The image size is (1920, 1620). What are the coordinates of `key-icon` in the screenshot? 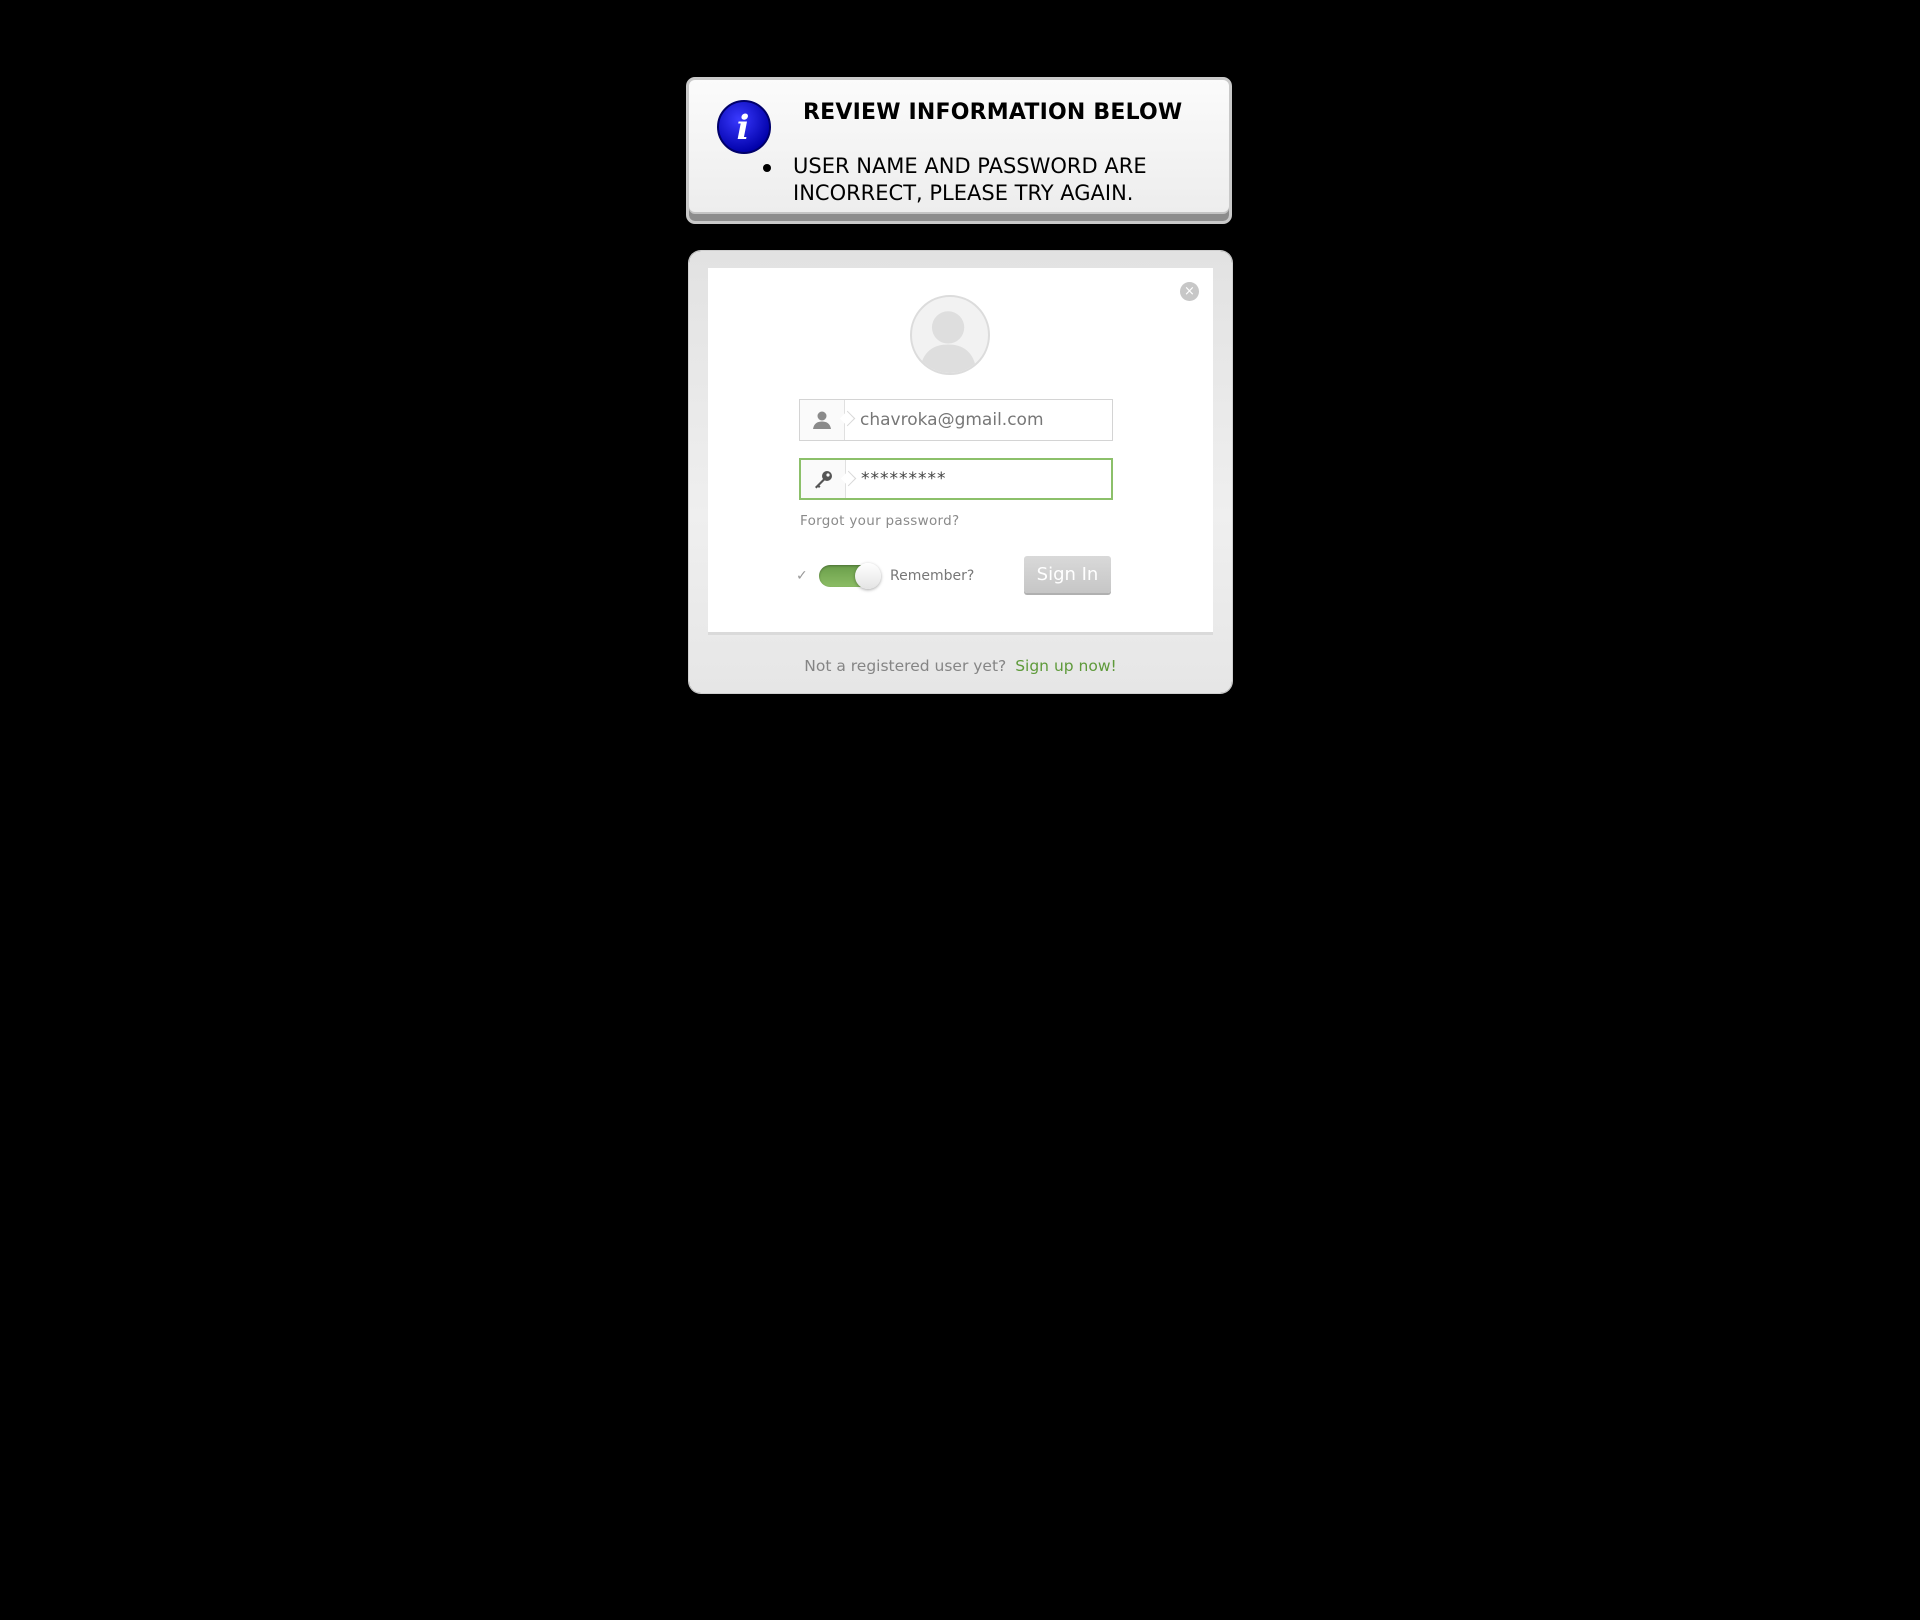 It's located at (823, 480).